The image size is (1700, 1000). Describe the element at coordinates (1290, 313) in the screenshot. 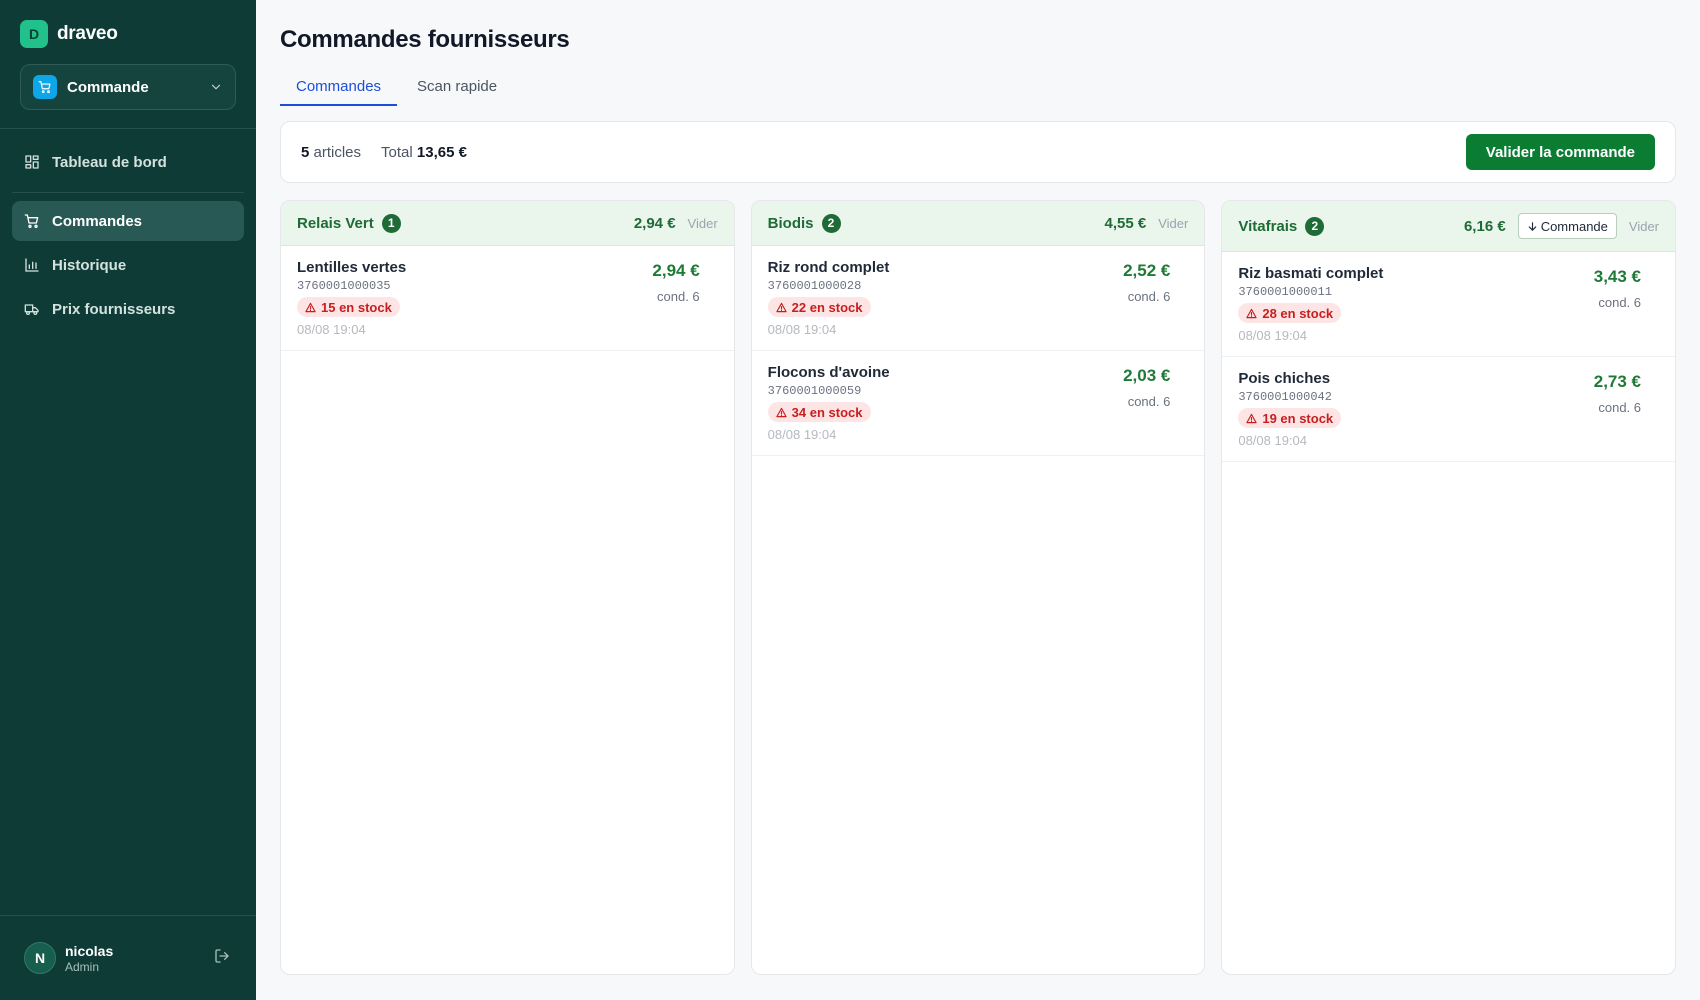

I see `stock-alert-badge: 28 en stock` at that location.